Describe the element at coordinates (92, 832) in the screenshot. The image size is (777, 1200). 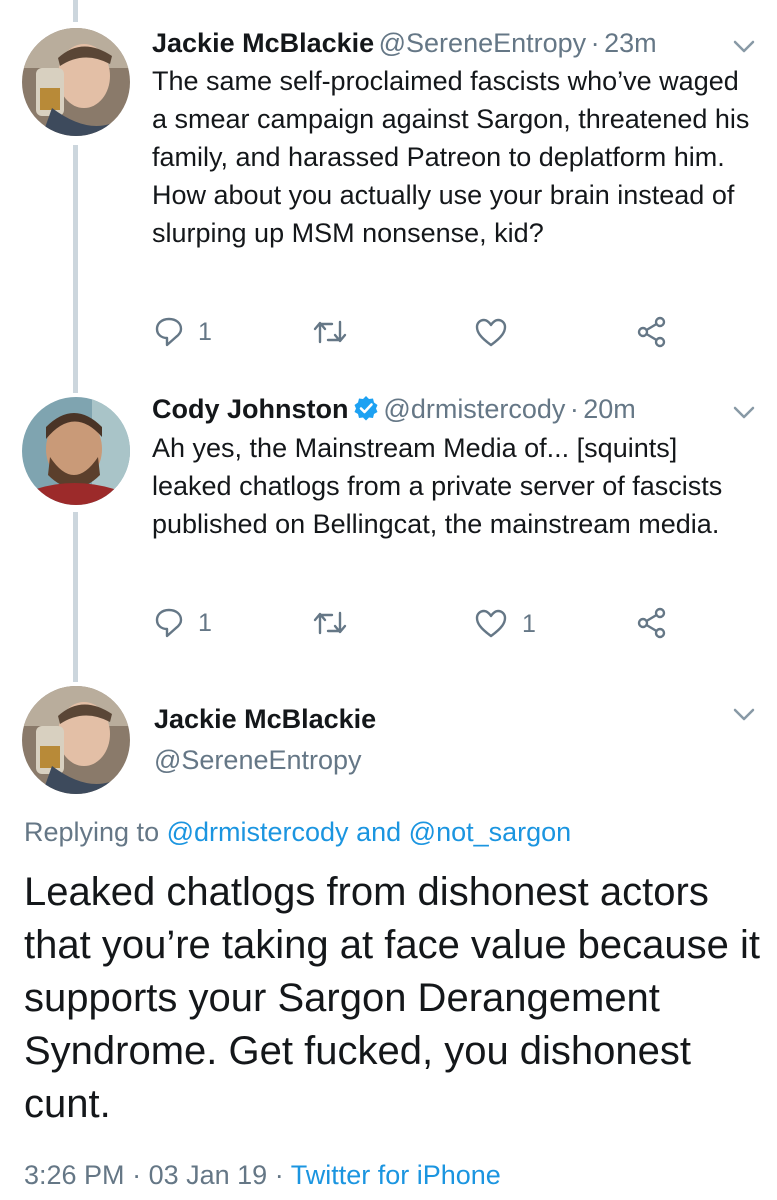
I see `replying-prefix: Replying to` at that location.